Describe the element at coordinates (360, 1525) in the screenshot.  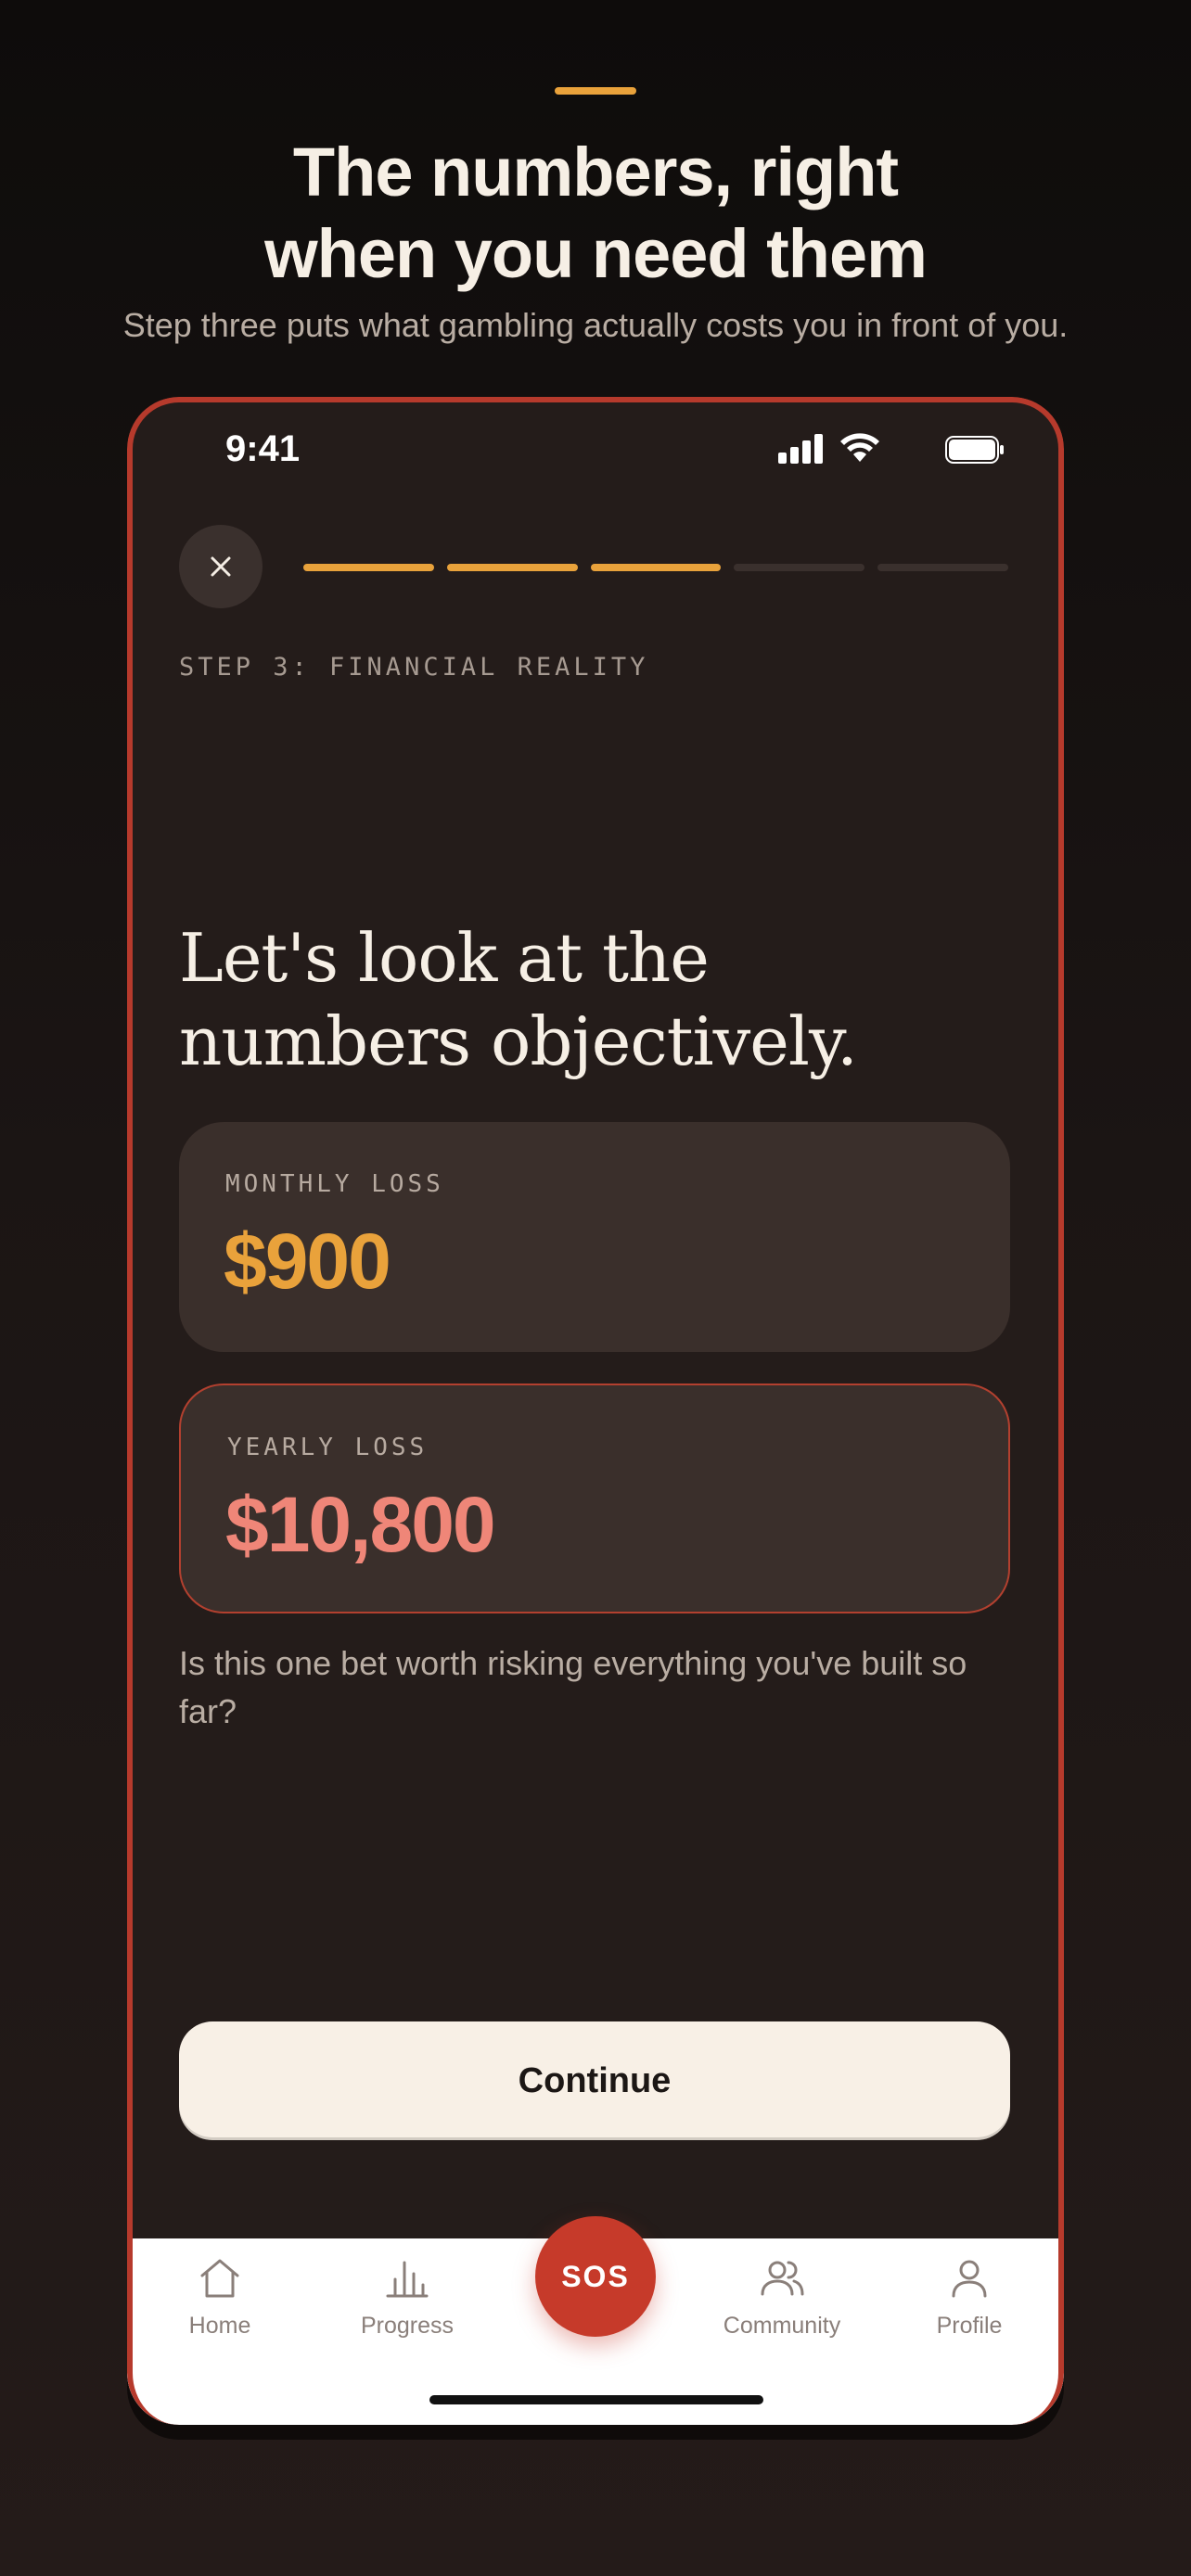
I see `yearly-loss-value: $10,800` at that location.